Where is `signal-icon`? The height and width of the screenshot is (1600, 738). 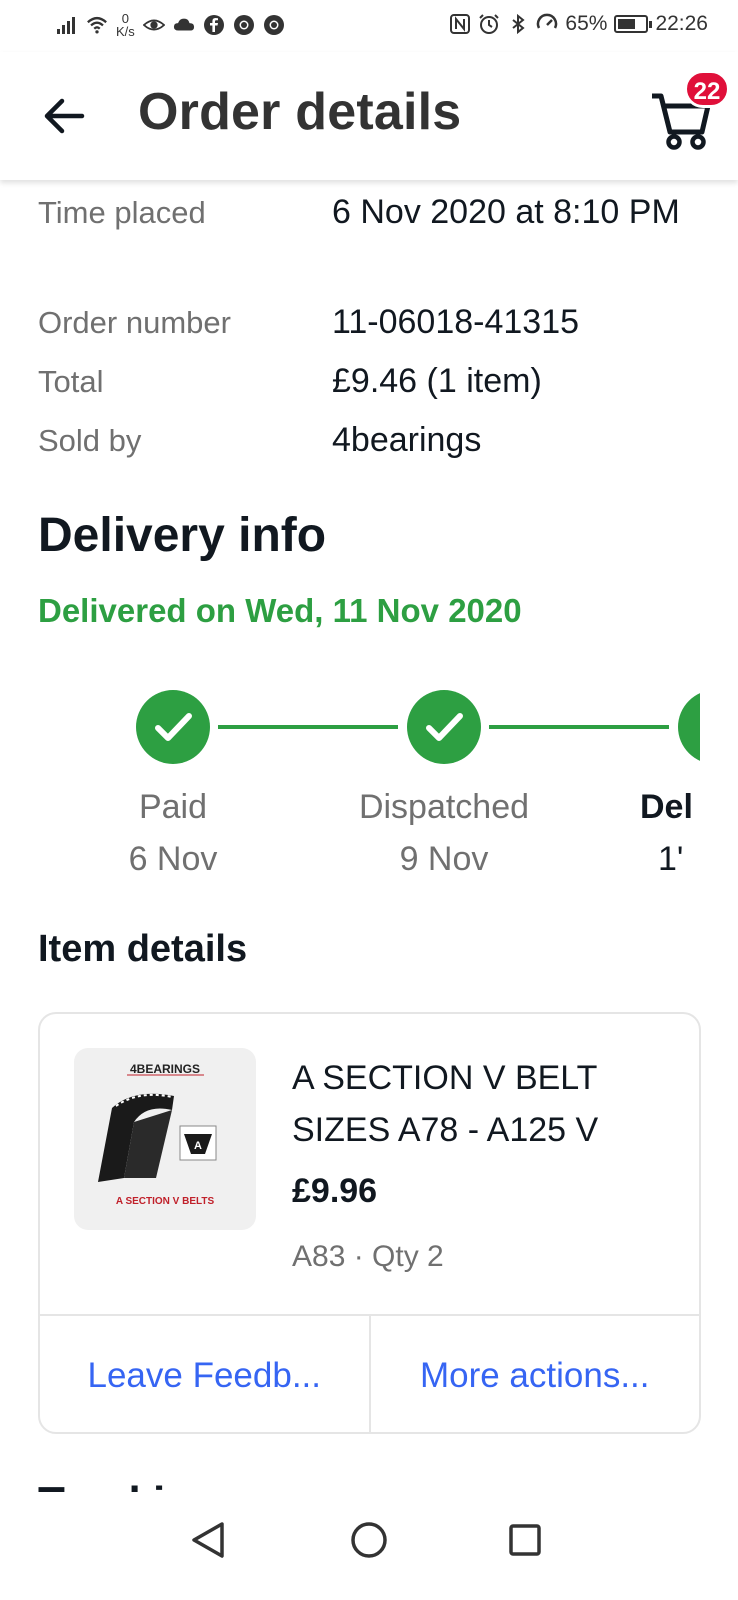 signal-icon is located at coordinates (66, 25).